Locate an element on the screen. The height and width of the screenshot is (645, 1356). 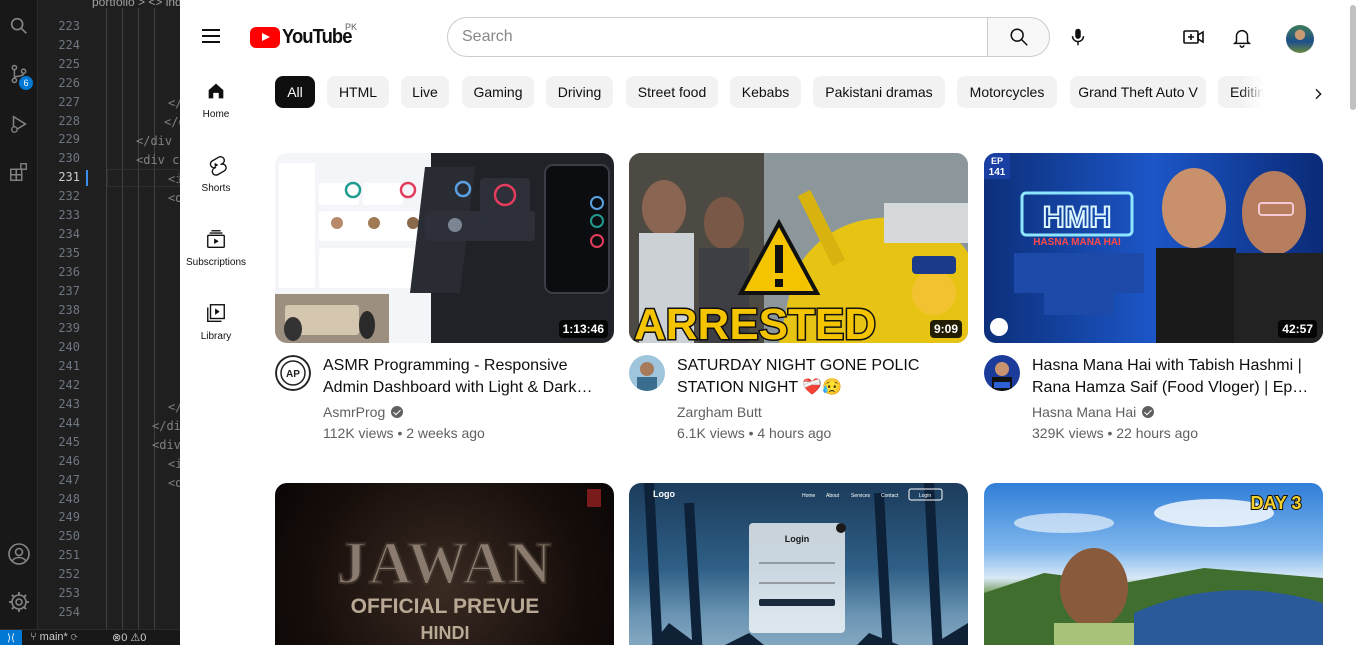
guide-menu-icon is located at coordinates (215, 36).